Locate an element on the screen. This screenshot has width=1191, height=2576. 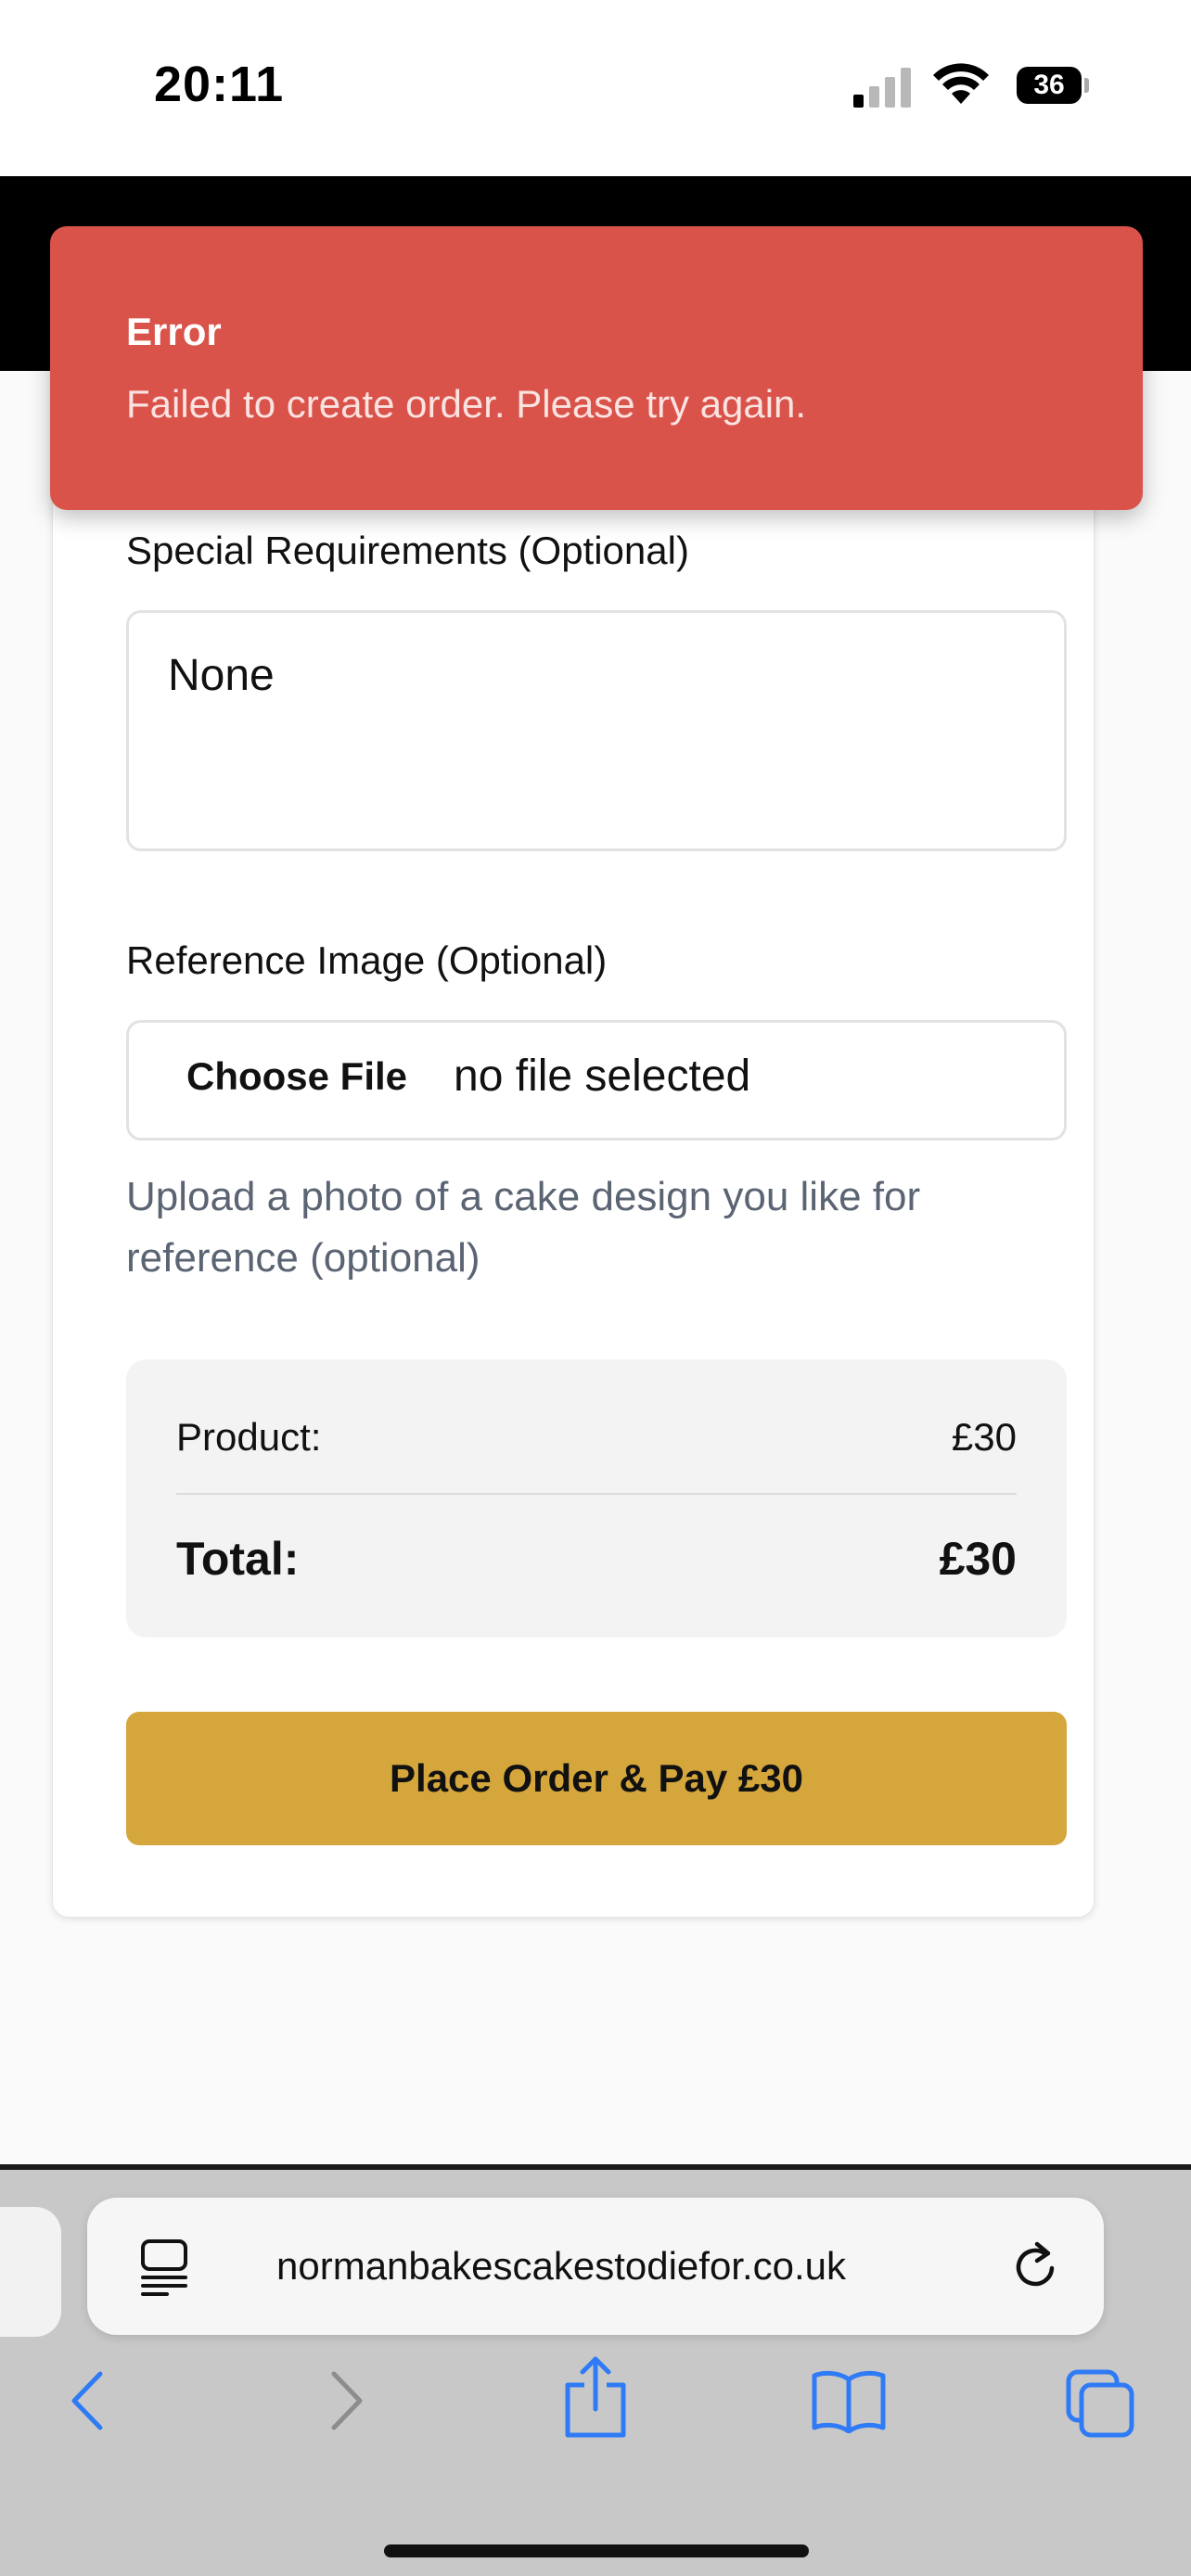
tabs-icon is located at coordinates (1100, 2404).